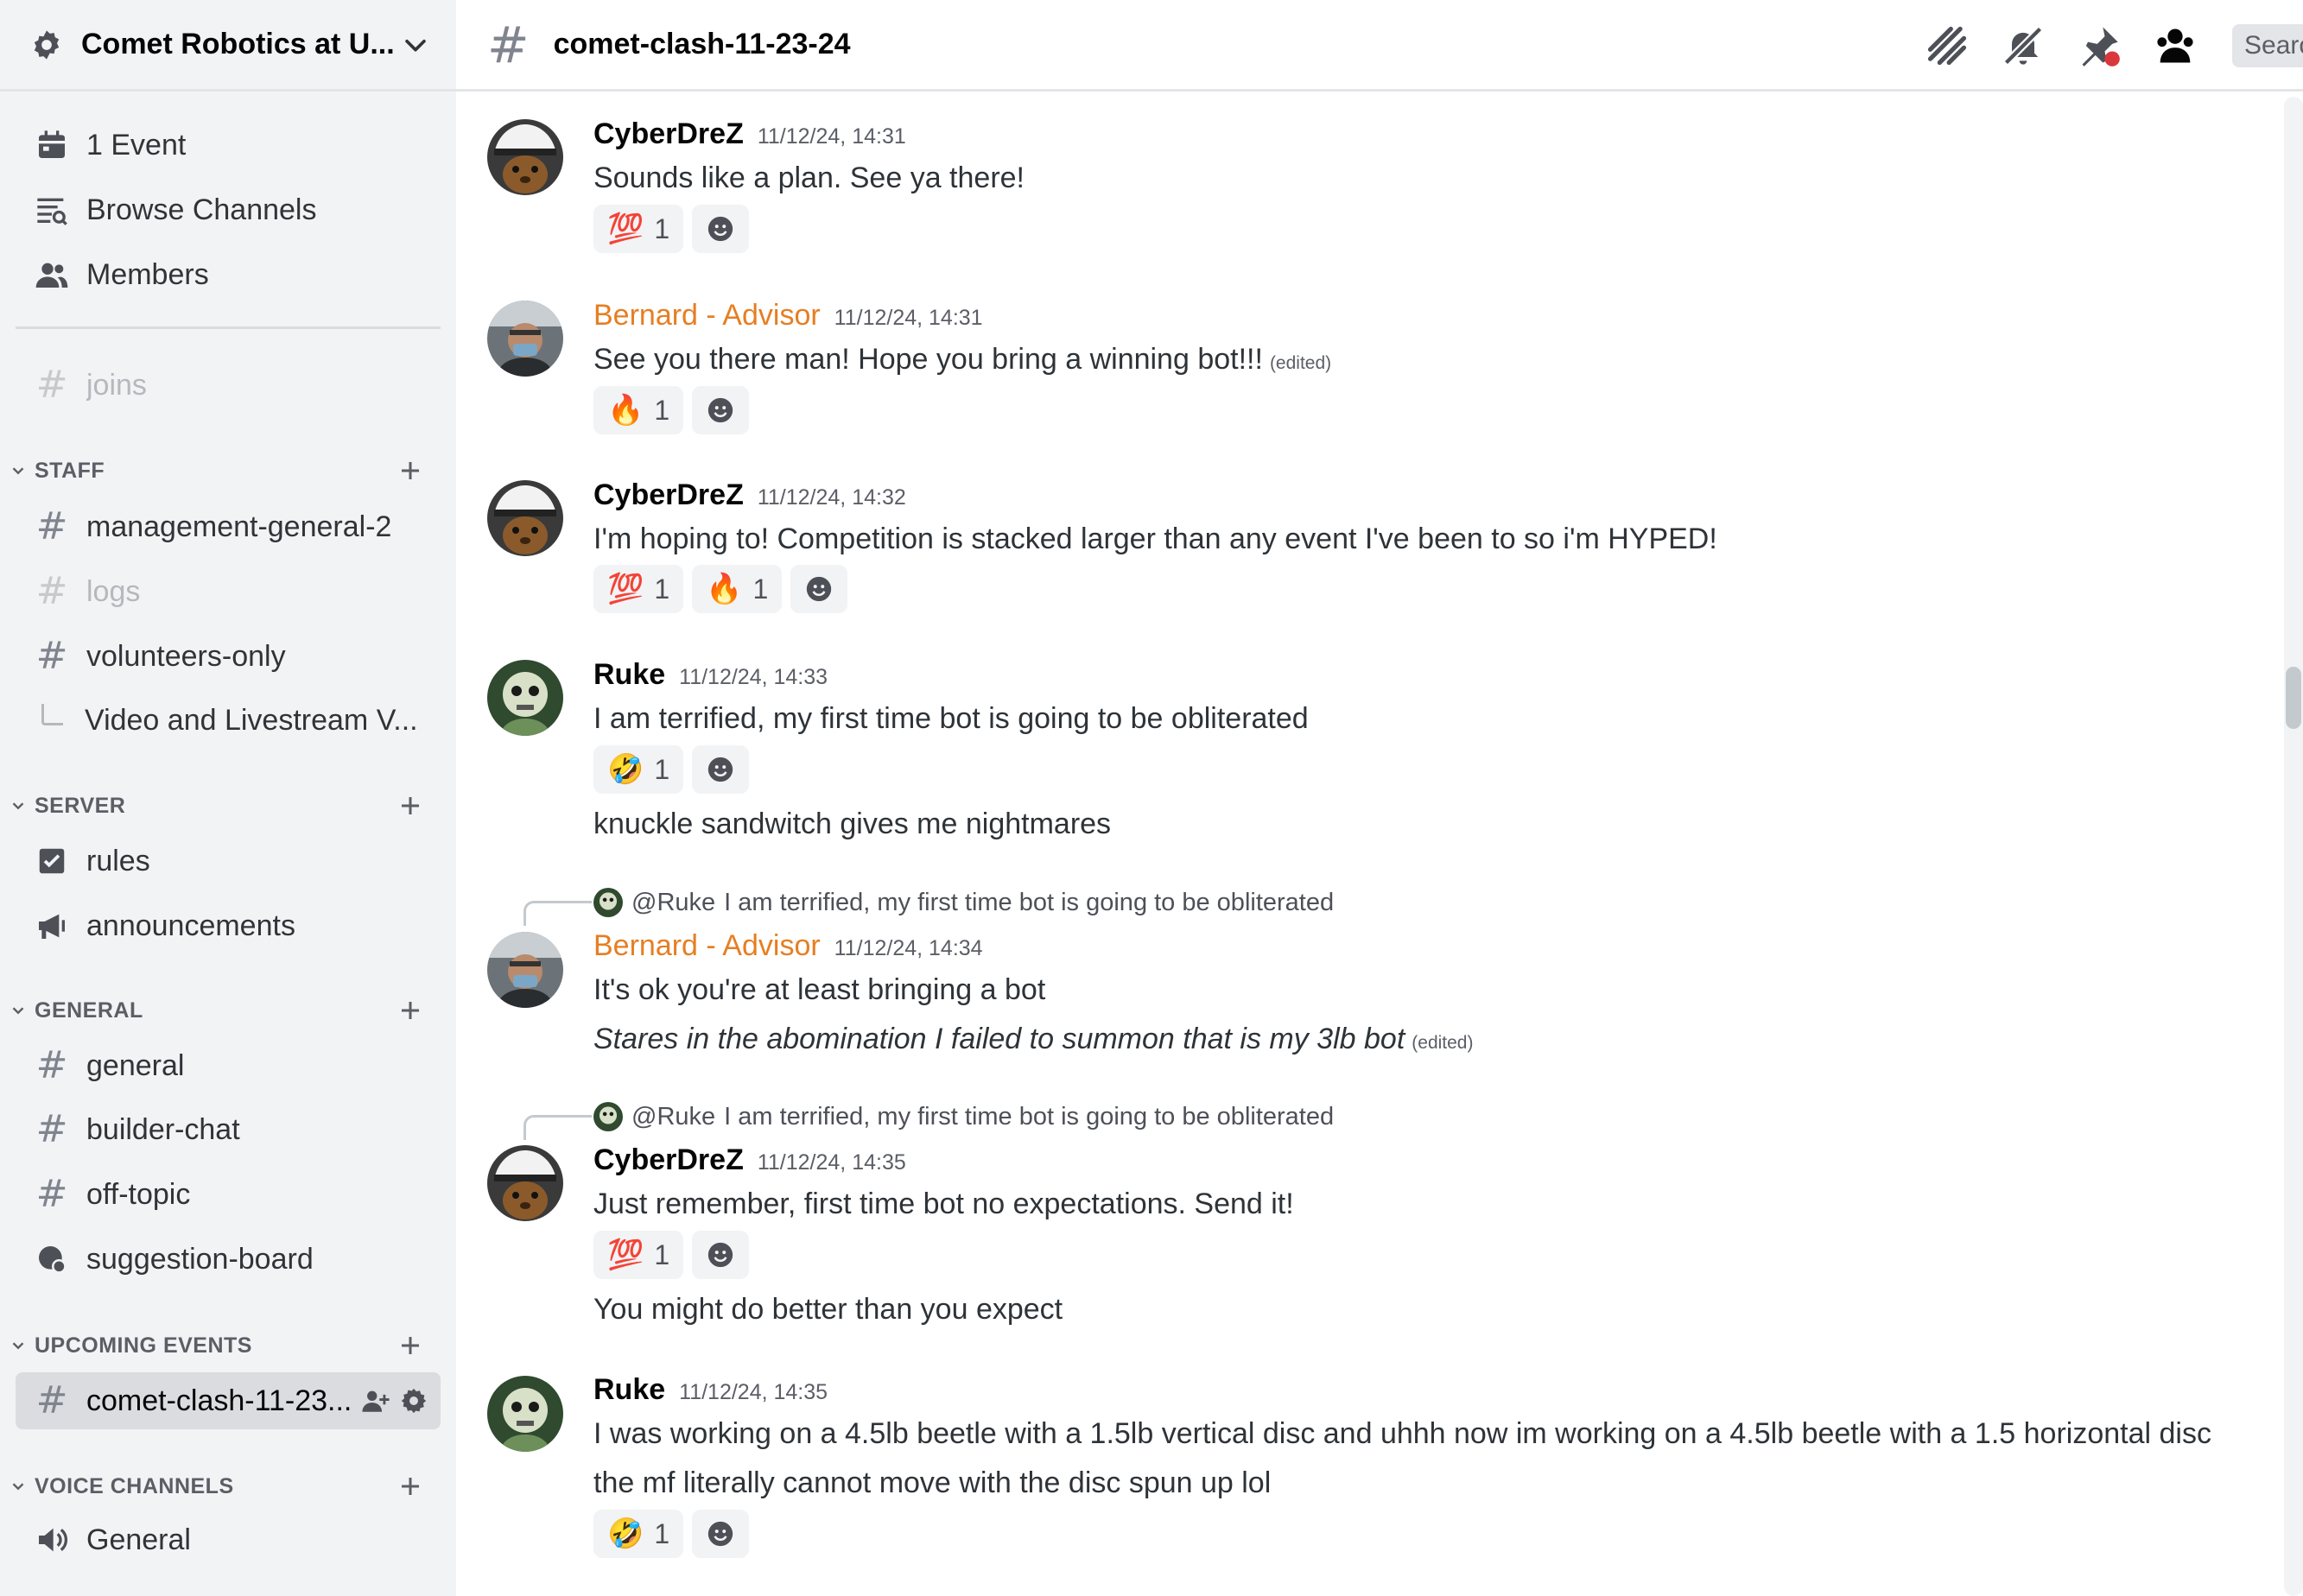 Image resolution: width=2303 pixels, height=1596 pixels. Describe the element at coordinates (220, 1487) in the screenshot. I see `category-voice-channels: VOICE CHANNELS` at that location.